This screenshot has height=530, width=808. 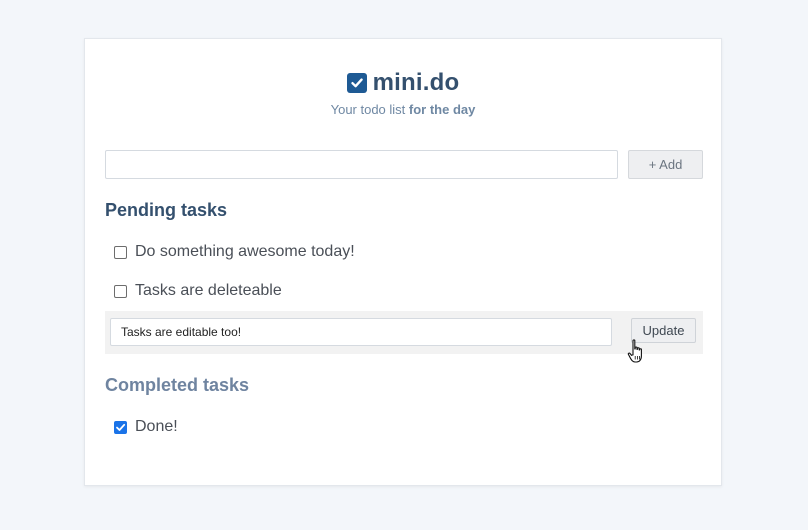 I want to click on app-title: mini.do, so click(x=416, y=82).